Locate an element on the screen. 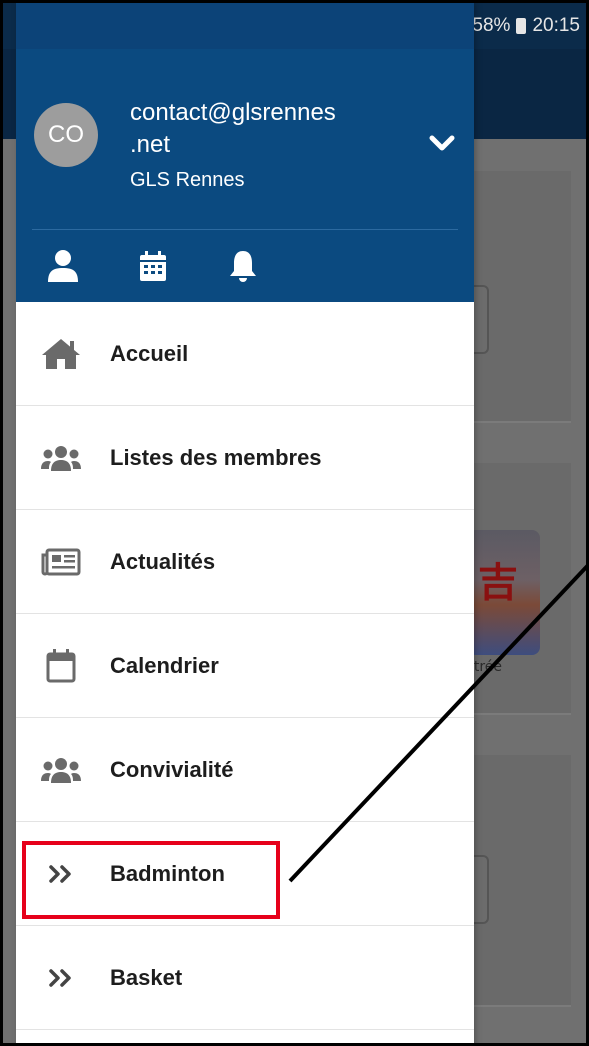 This screenshot has height=1046, width=589. newspaper-icon is located at coordinates (61, 562).